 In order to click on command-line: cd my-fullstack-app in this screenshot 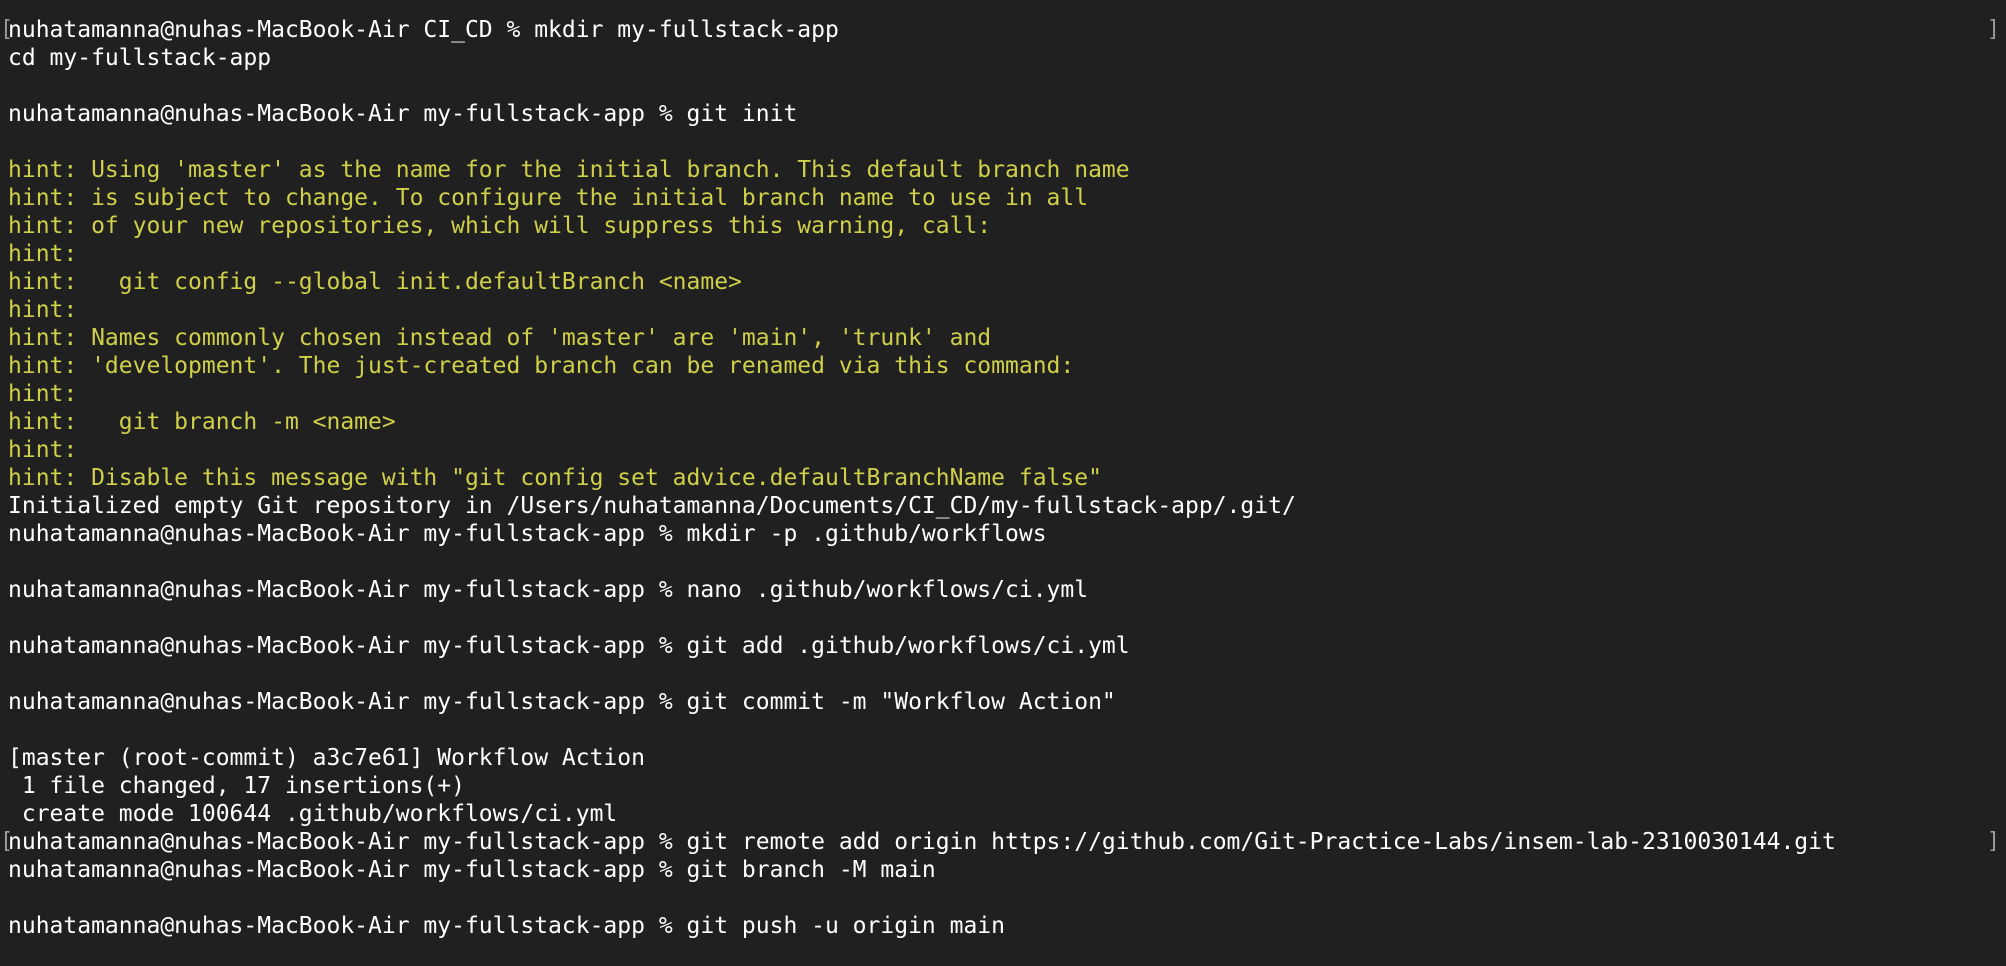, I will do `click(140, 58)`.